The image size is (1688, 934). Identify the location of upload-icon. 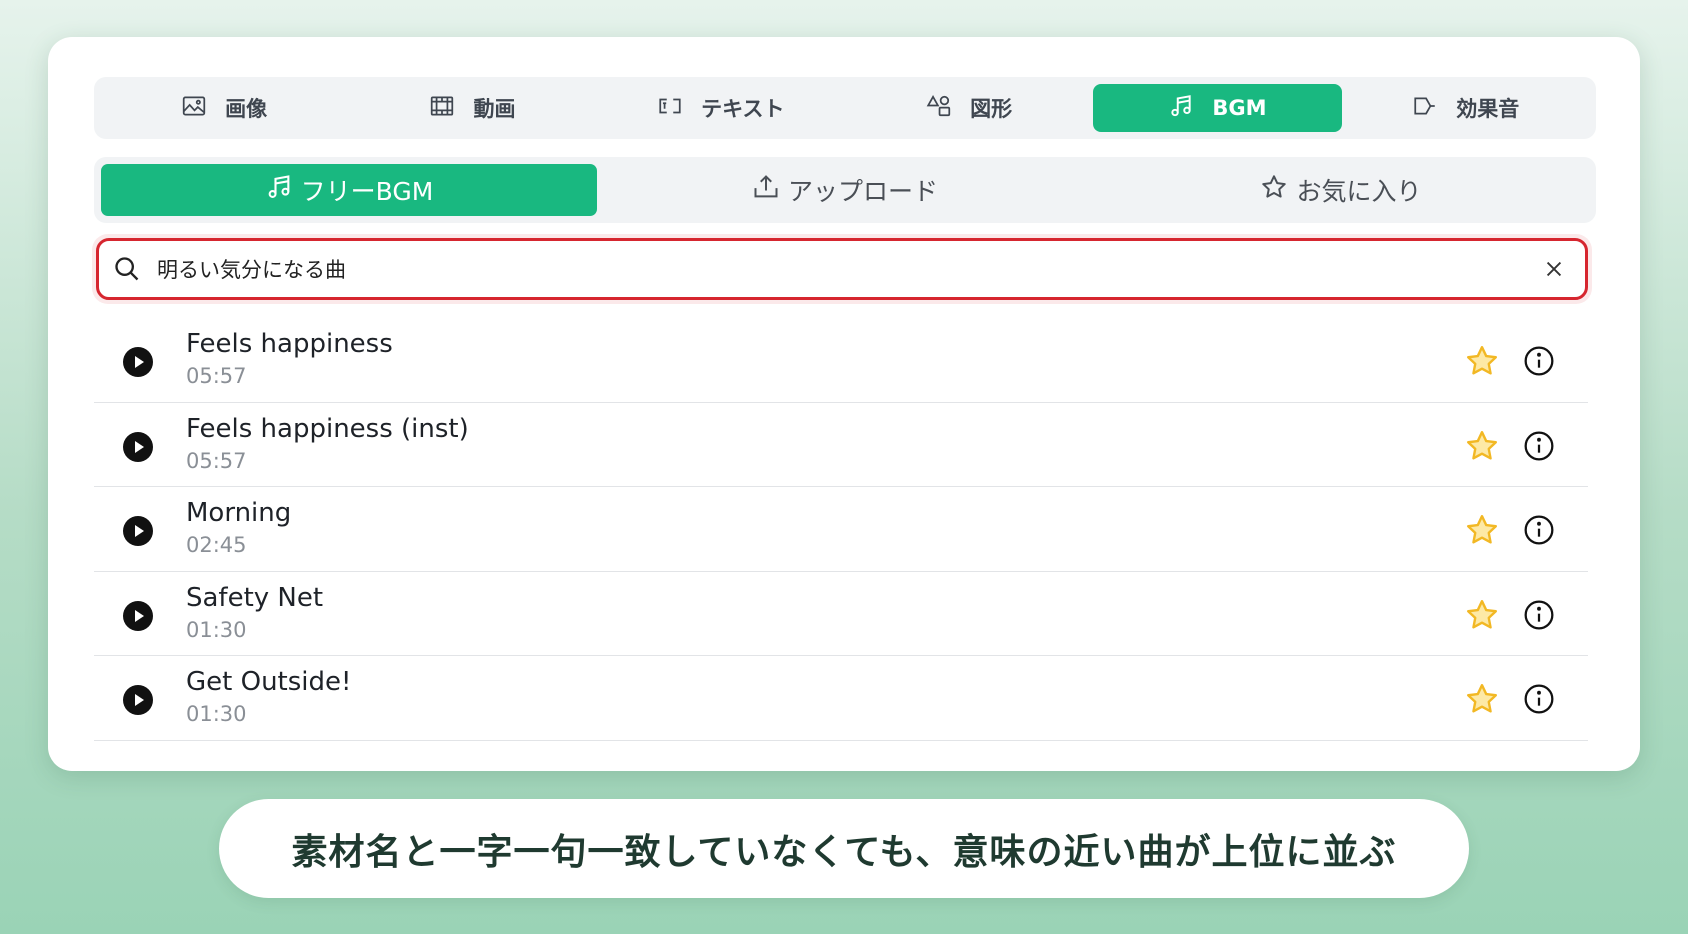
(766, 190).